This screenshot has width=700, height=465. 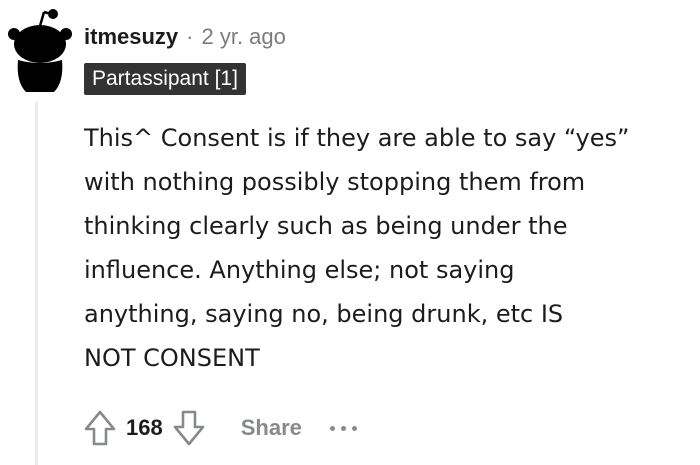 I want to click on downvote-arrow-icon, so click(x=189, y=428).